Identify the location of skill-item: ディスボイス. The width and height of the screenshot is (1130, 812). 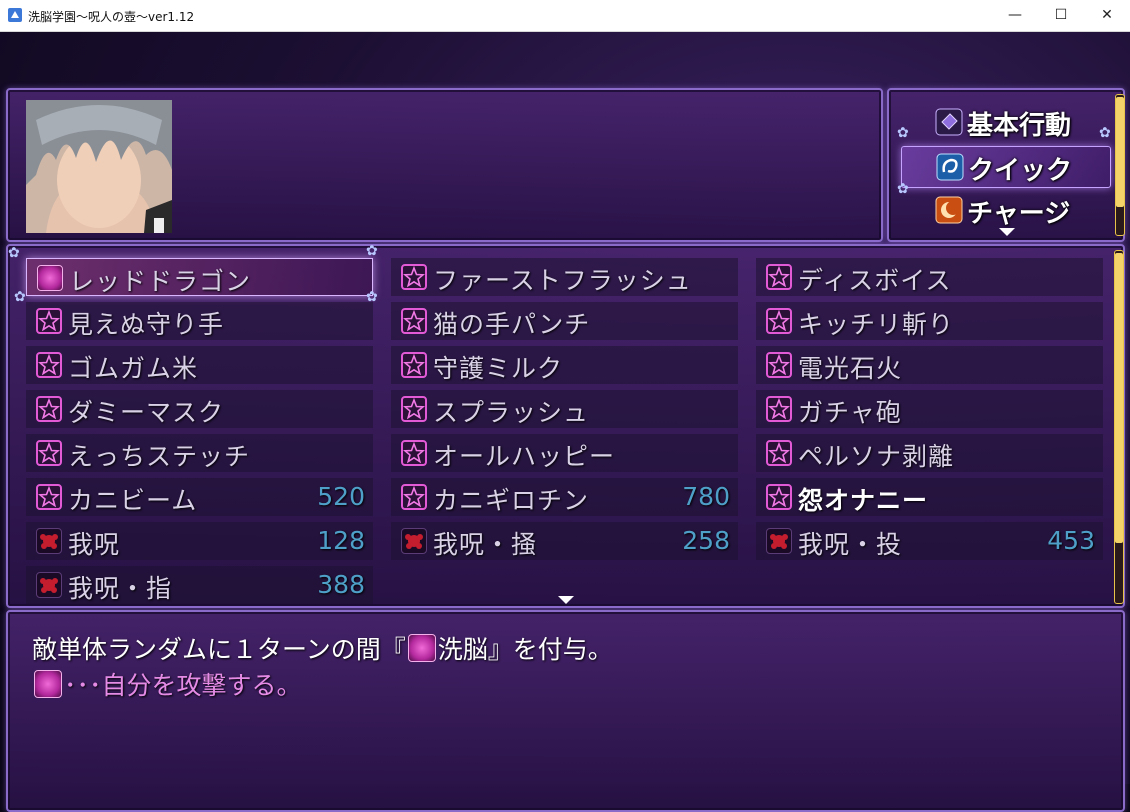
(929, 277).